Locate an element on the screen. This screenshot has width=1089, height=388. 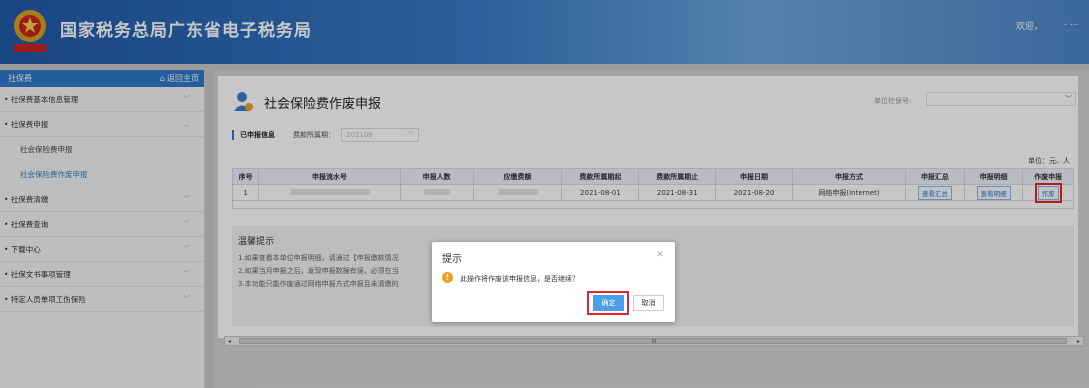
confirm-dialog: 提示 ✕ ! 此操作将作废该申报信息，是否继续？ 确定 取消 is located at coordinates (553, 282).